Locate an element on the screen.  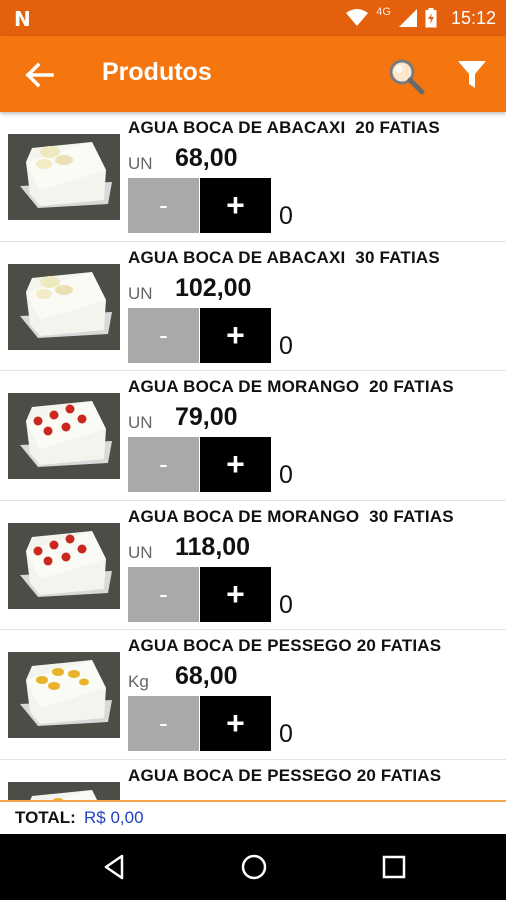
product-item: AGUA BOCA DE PESSEGO 20 FATIAS is located at coordinates (253, 780).